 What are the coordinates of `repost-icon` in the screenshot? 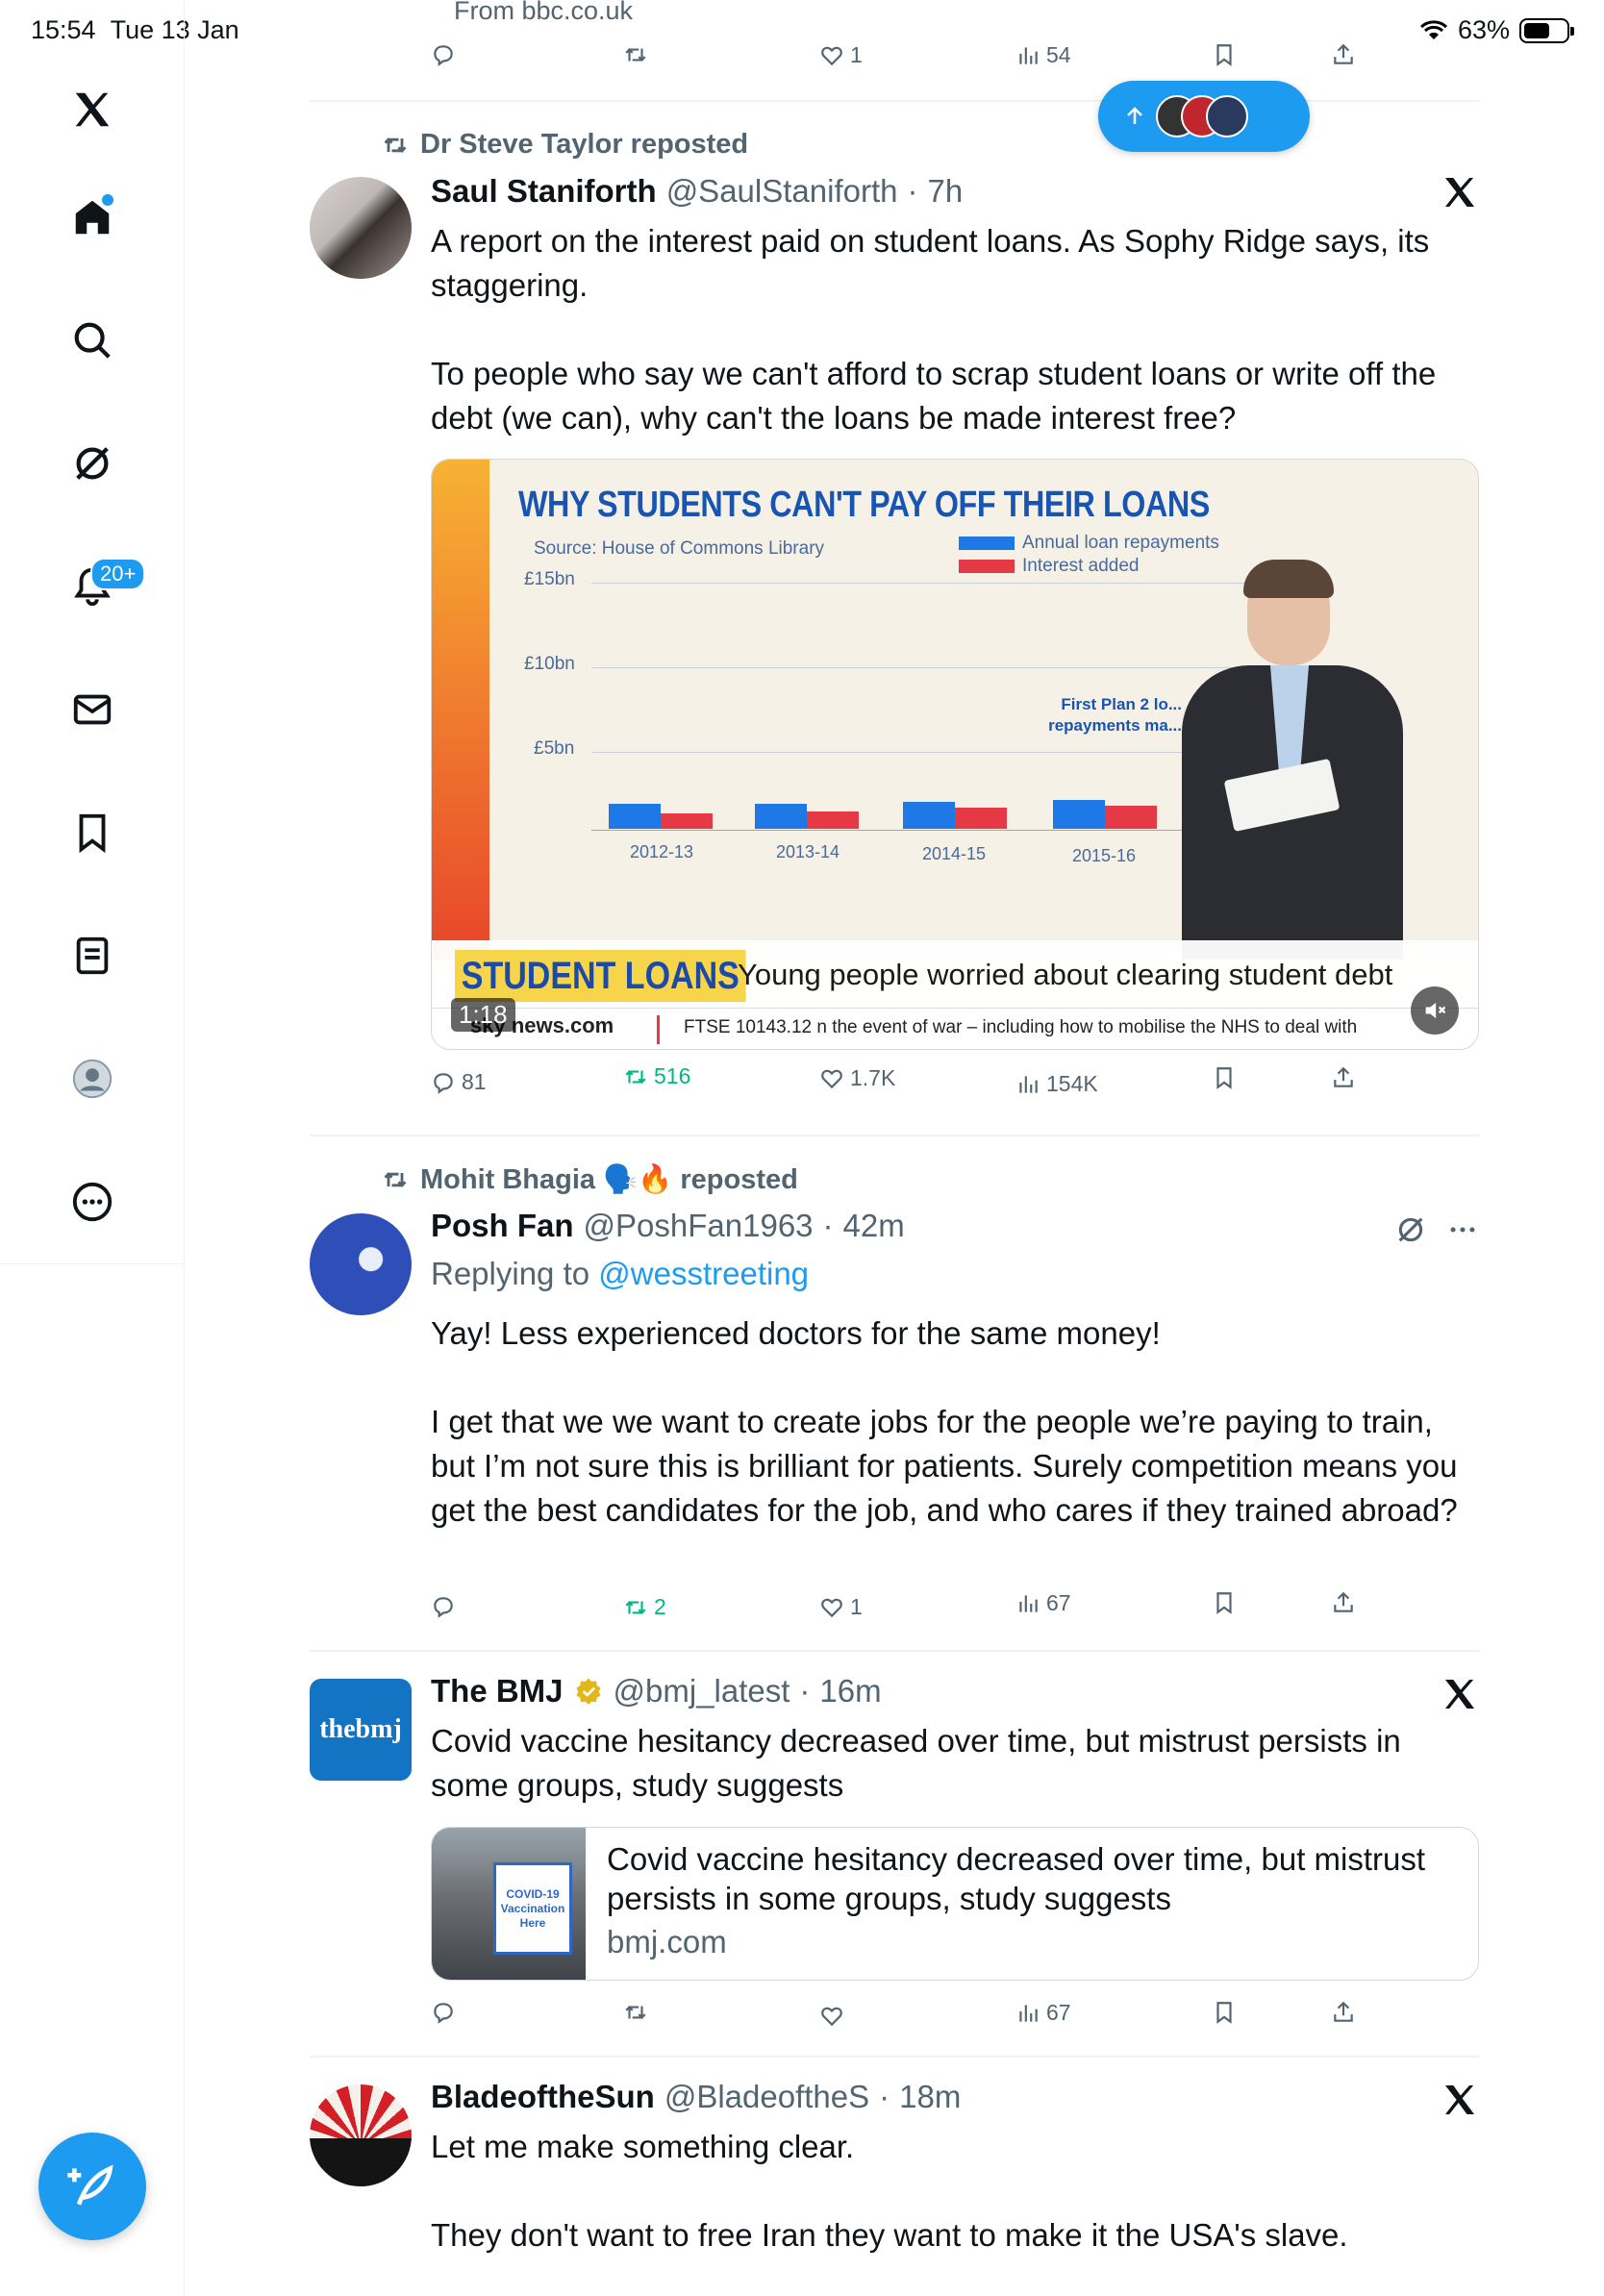 It's located at (635, 1076).